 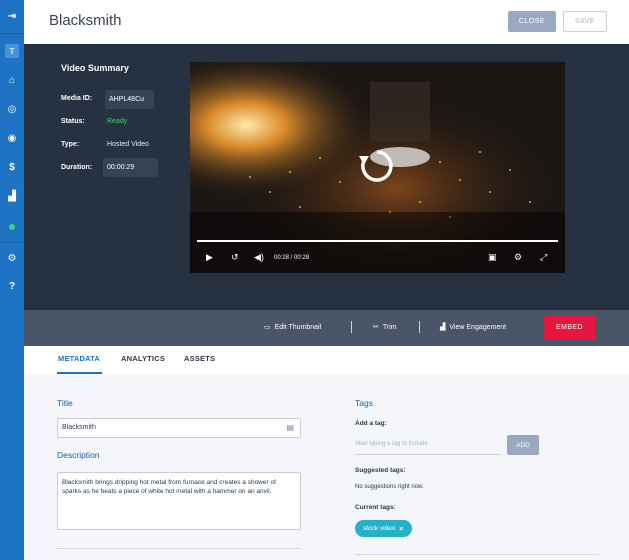 What do you see at coordinates (518, 257) in the screenshot?
I see `settings-icon: ⚙` at bounding box center [518, 257].